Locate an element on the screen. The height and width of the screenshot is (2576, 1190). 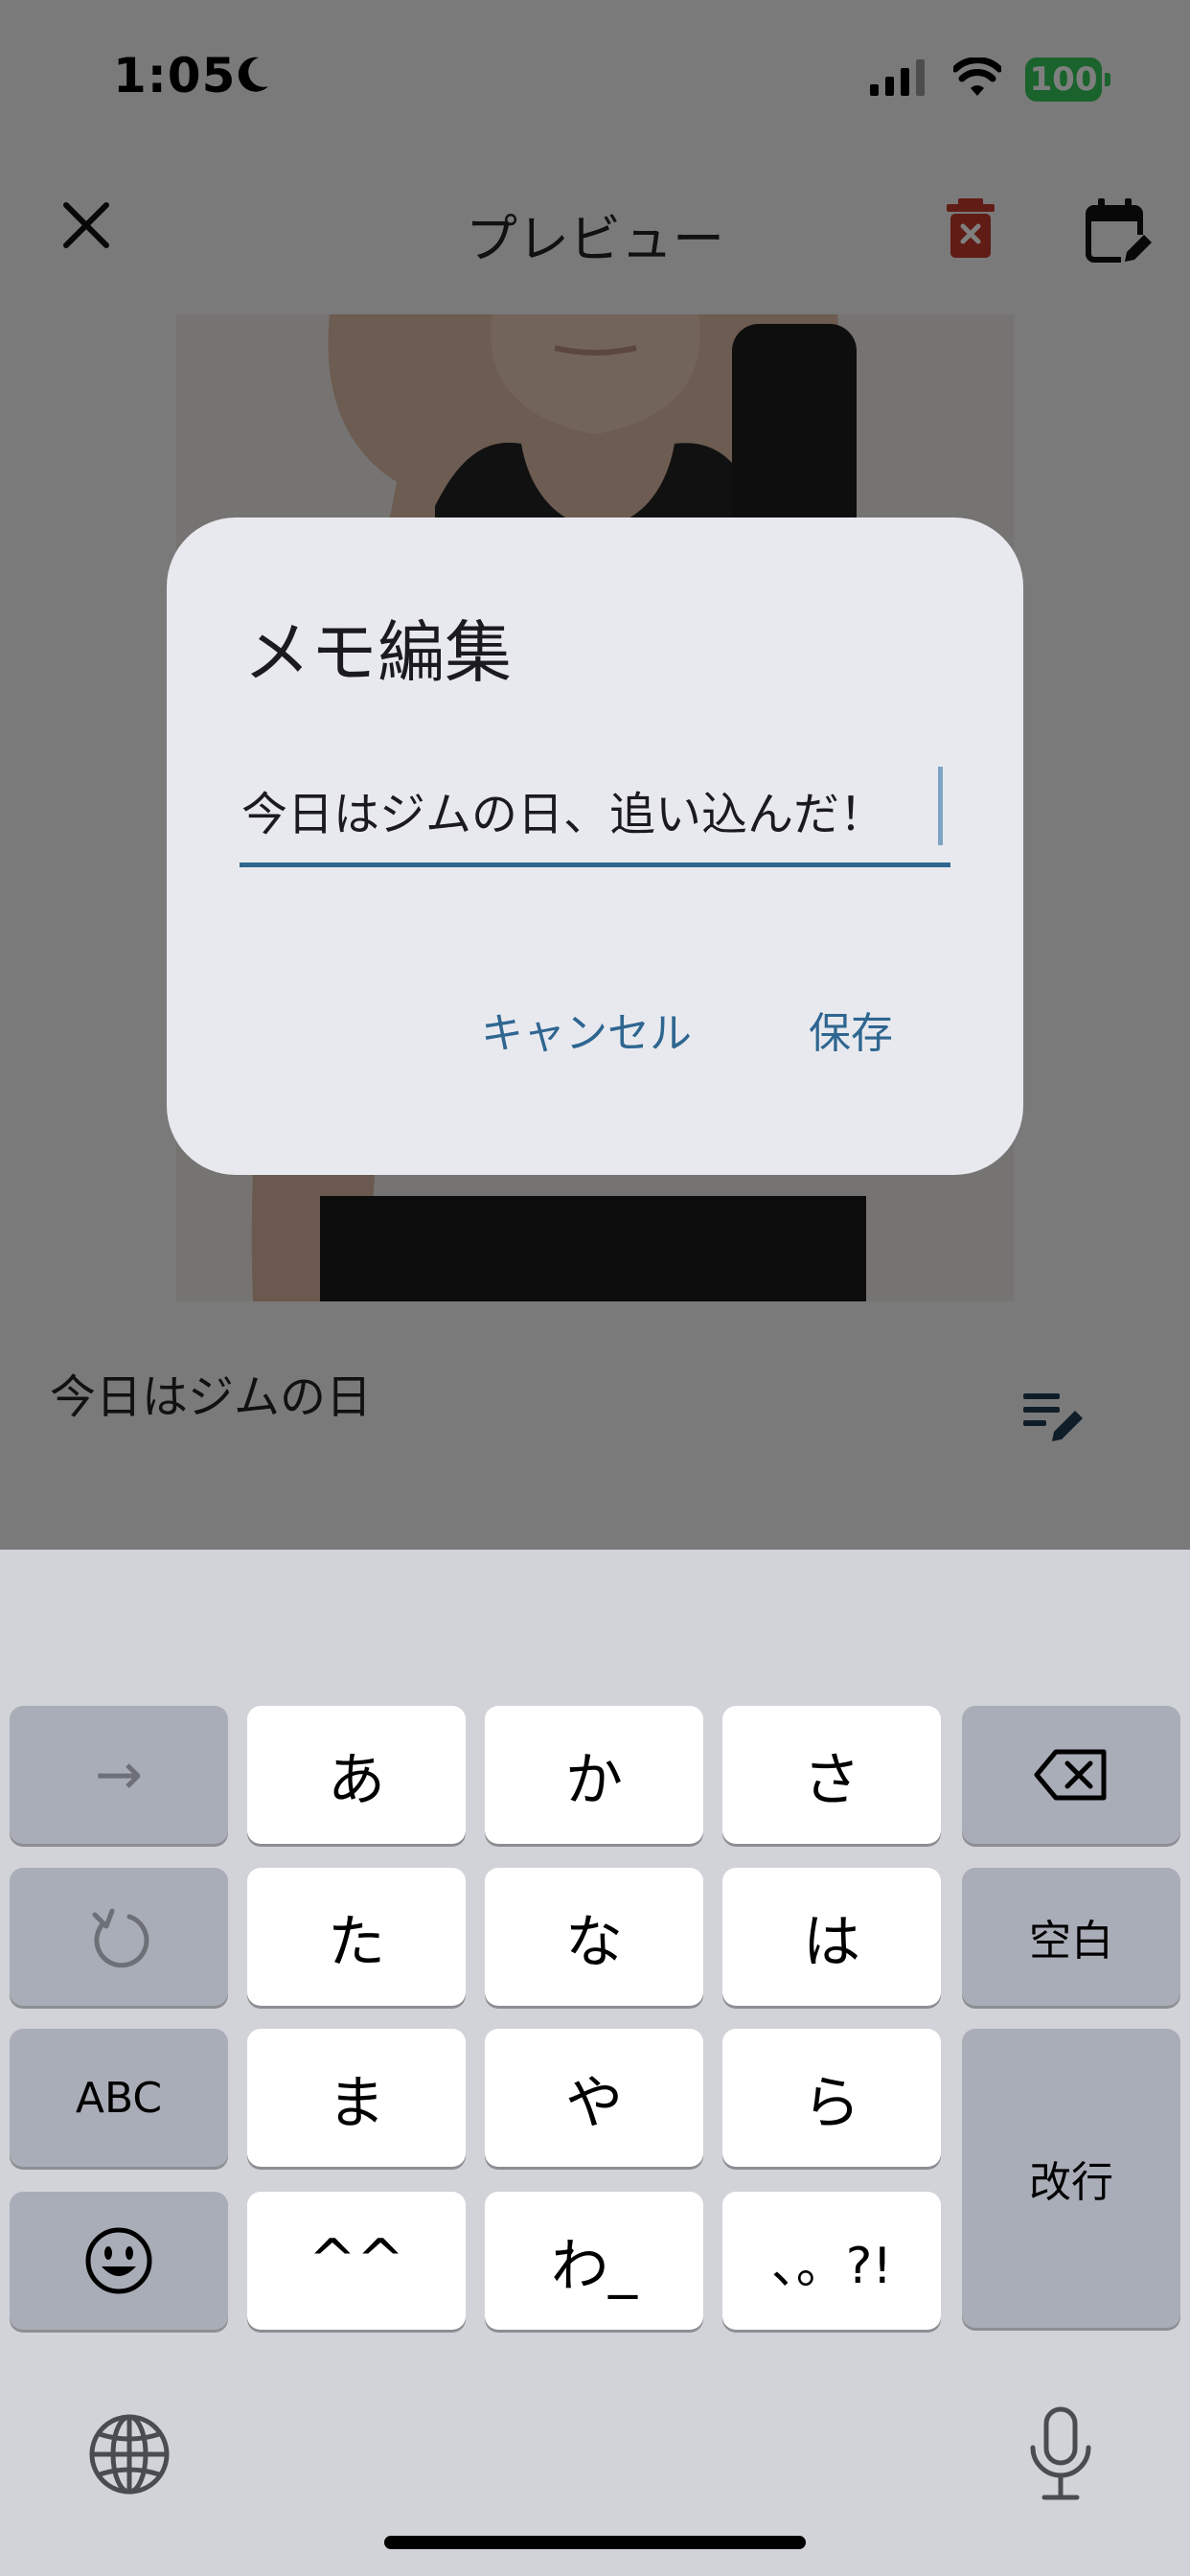
key-ma: ま is located at coordinates (357, 2098).